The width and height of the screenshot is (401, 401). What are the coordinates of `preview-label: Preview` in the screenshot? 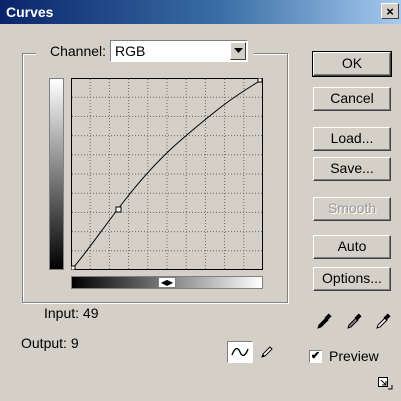 It's located at (354, 356).